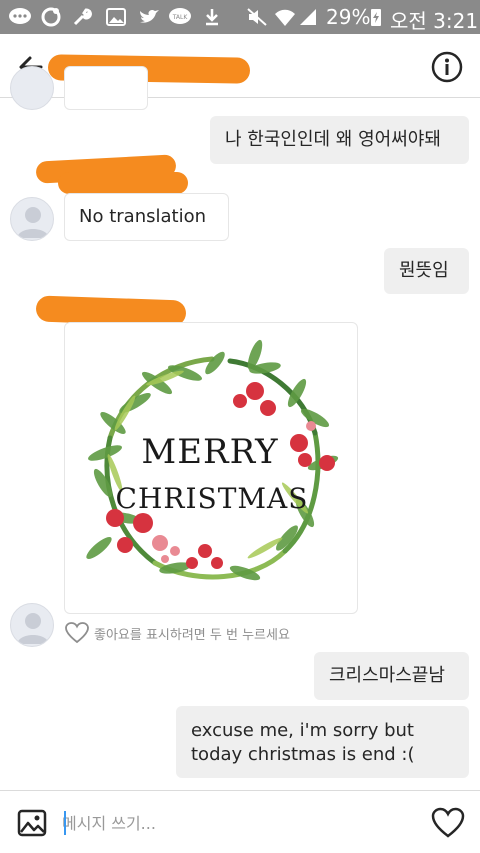 This screenshot has width=480, height=853. Describe the element at coordinates (333, 139) in the screenshot. I see `message-text: 나 한국인인데 왜 영어써야돼` at that location.